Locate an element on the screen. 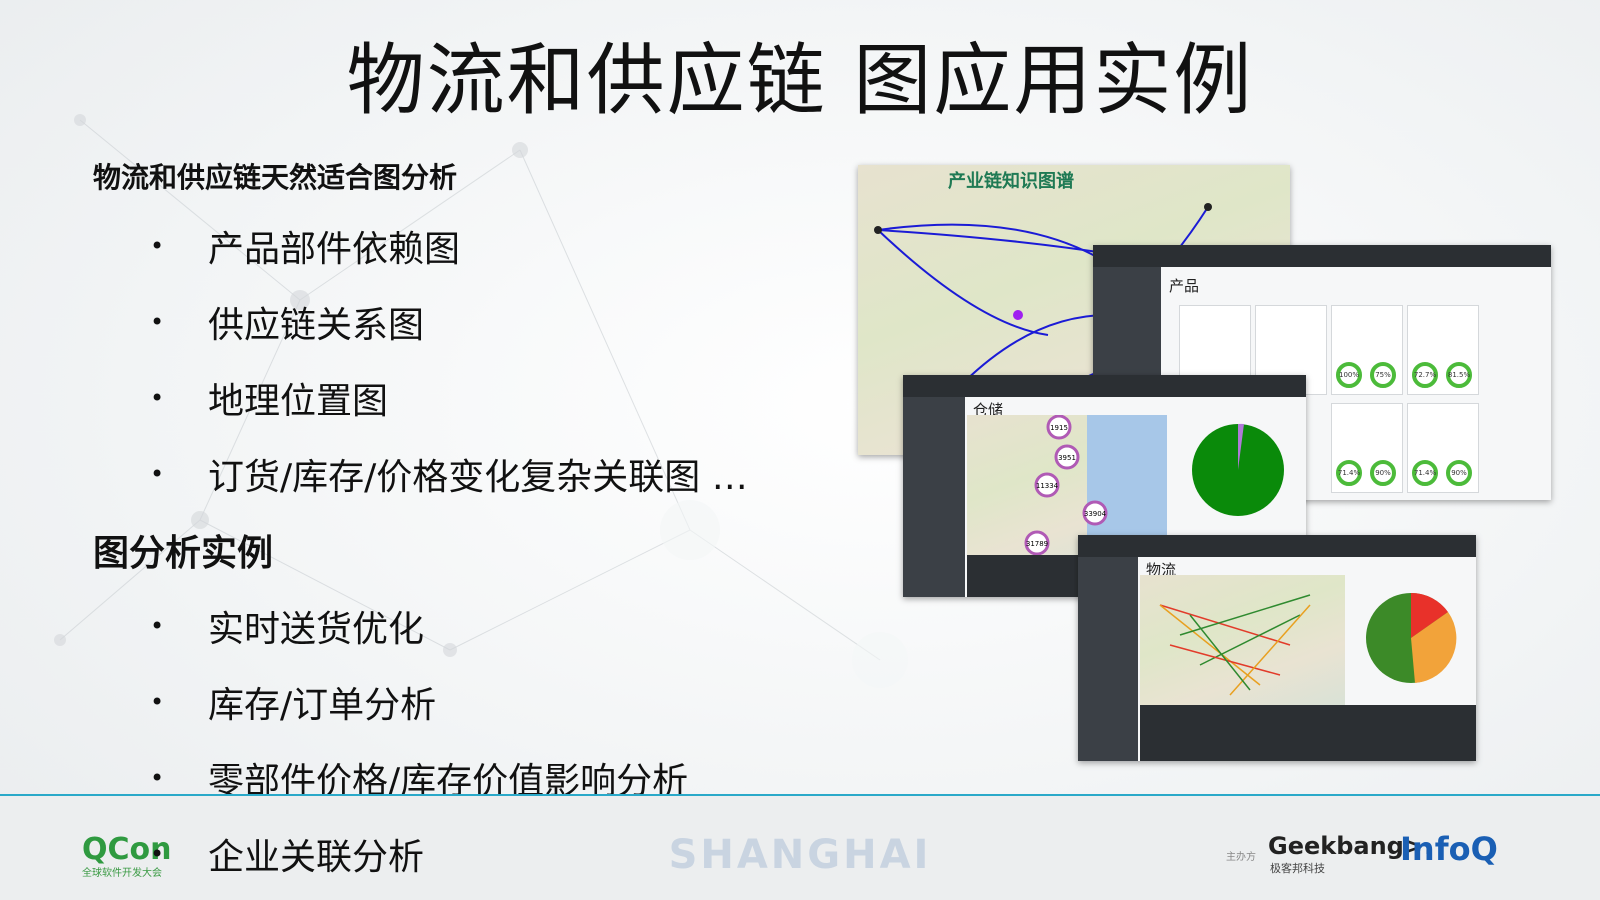  svg-text: 31789 is located at coordinates (1037, 544).